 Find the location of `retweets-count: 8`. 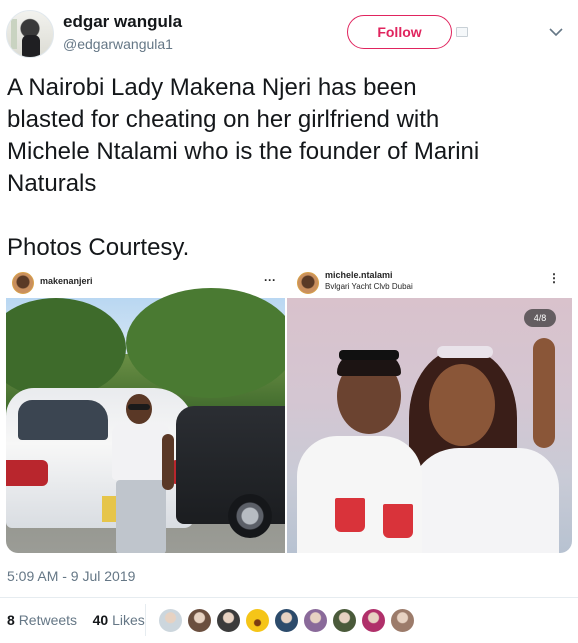

retweets-count: 8 is located at coordinates (11, 620).